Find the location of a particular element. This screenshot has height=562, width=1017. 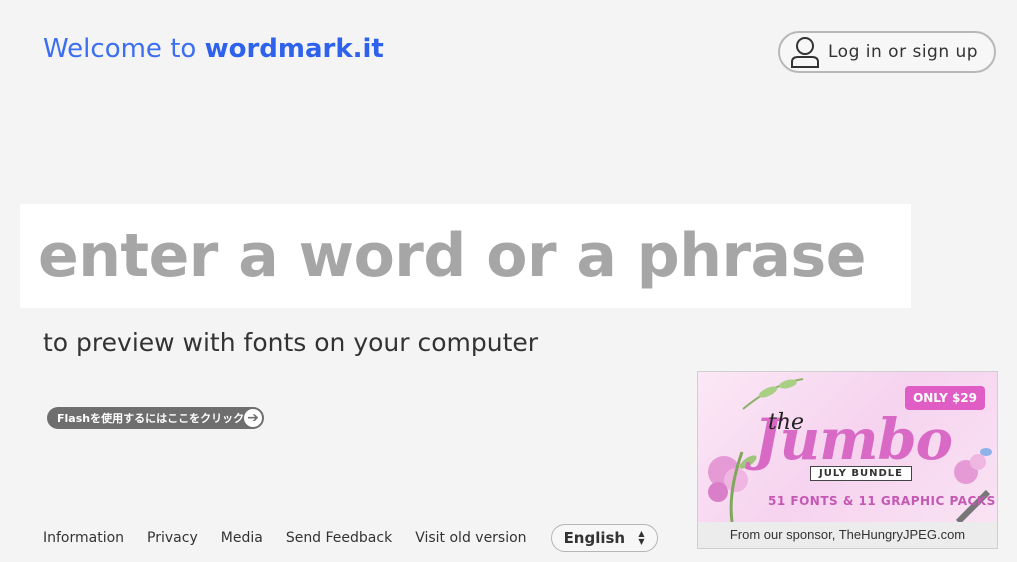

subtitle: to preview with fonts on your computer is located at coordinates (291, 342).